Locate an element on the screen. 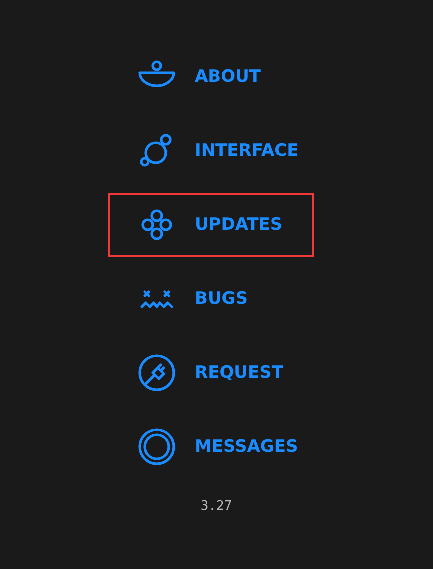  menu-item: BUGS is located at coordinates (211, 299).